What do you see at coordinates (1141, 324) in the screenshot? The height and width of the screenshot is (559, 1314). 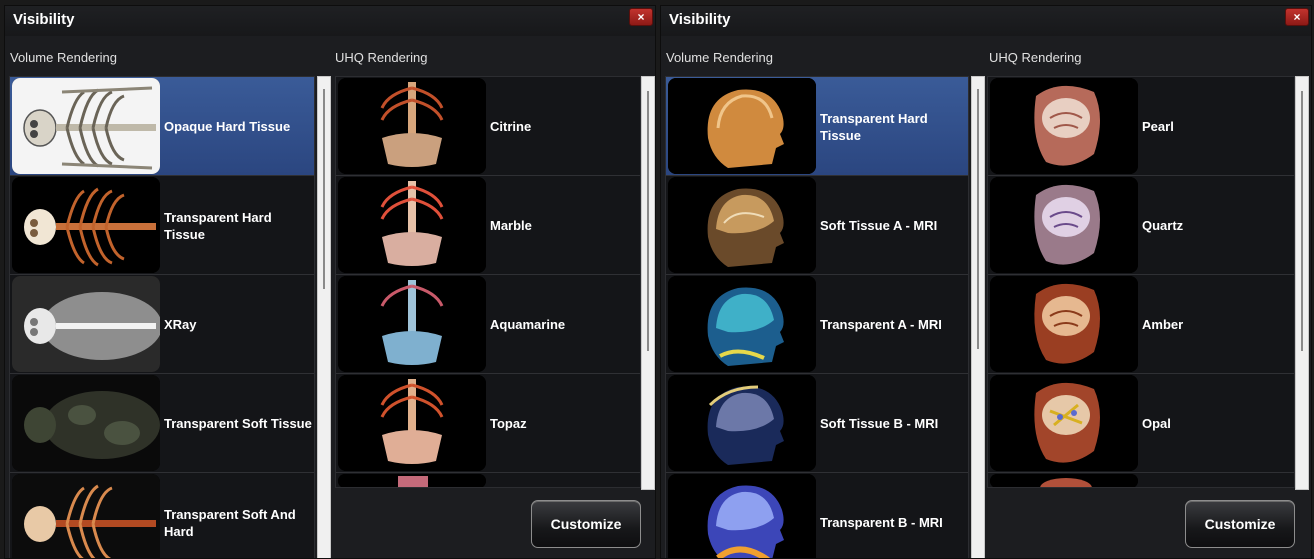 I see `uhq-item-amber: Amber` at bounding box center [1141, 324].